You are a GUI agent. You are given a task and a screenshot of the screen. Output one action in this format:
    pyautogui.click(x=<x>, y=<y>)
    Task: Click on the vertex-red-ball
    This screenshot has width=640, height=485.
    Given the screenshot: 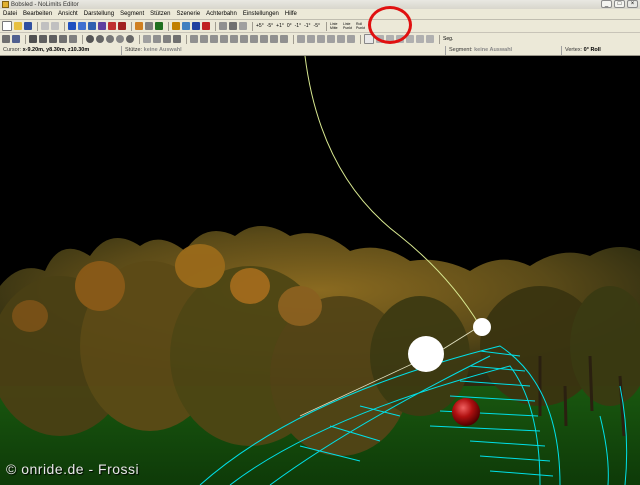 What is the action you would take?
    pyautogui.click(x=466, y=412)
    